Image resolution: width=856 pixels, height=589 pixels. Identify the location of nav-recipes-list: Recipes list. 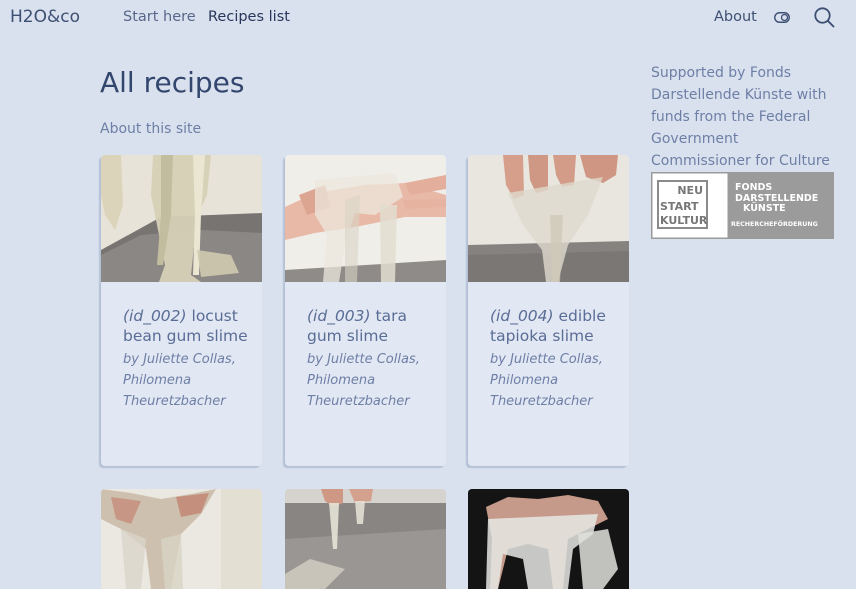
(249, 17).